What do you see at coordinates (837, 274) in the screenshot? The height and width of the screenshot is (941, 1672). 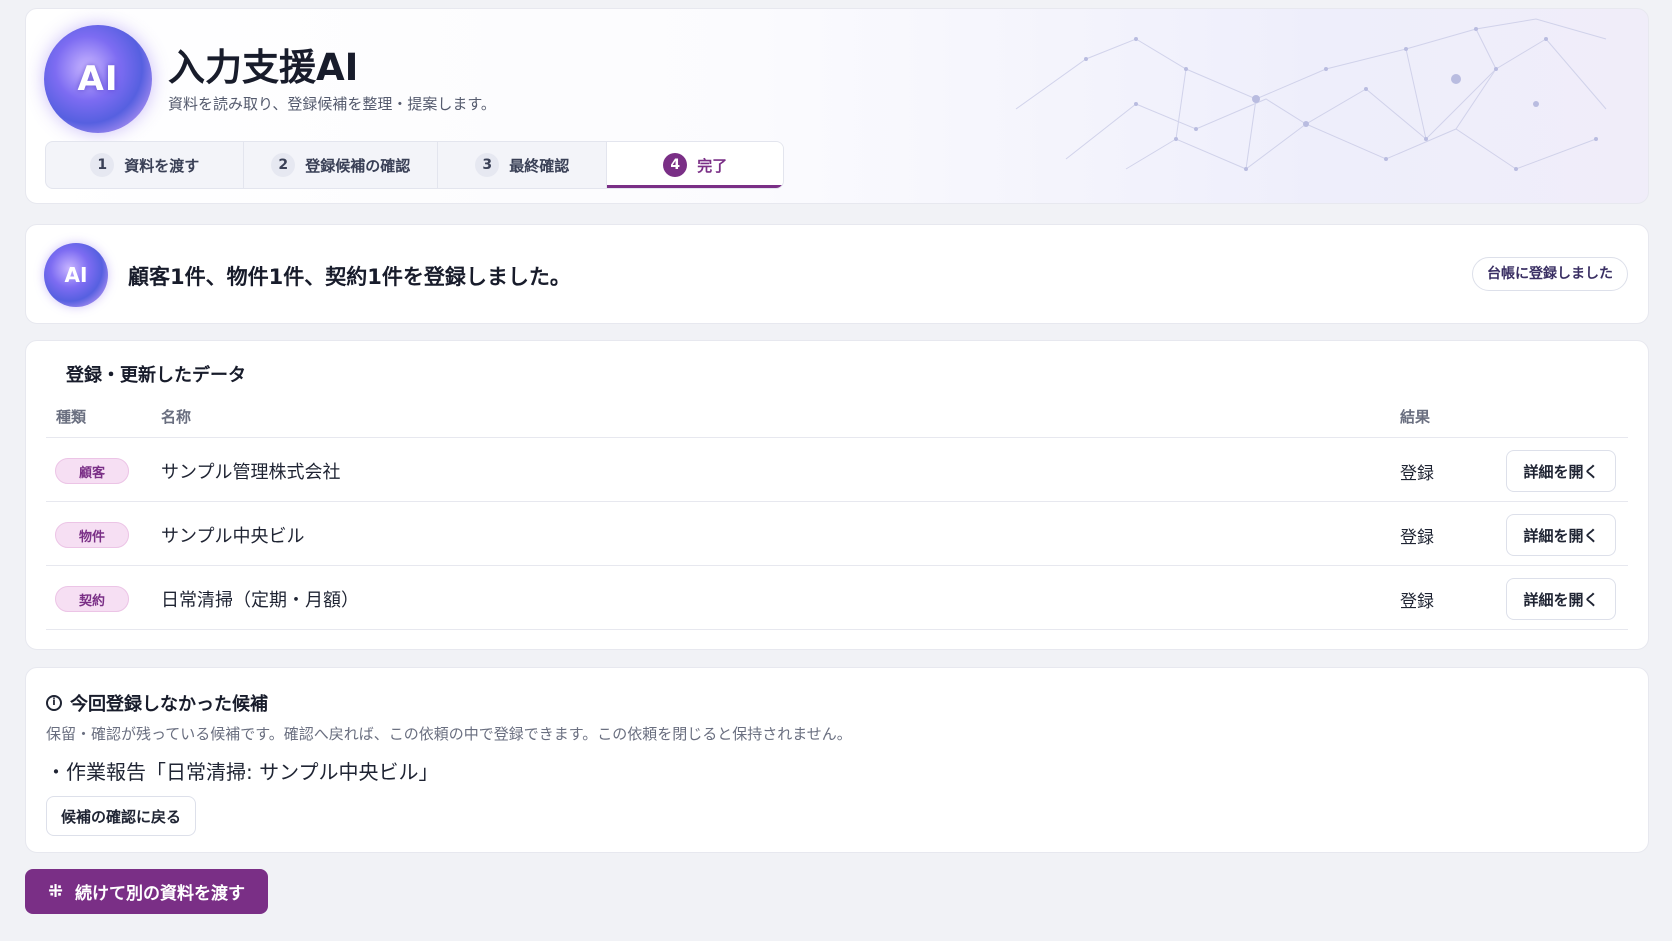 I see `summary-card: AI 顧客1件、物件1件、契約1件を登録しました。 台帳に登録しました` at bounding box center [837, 274].